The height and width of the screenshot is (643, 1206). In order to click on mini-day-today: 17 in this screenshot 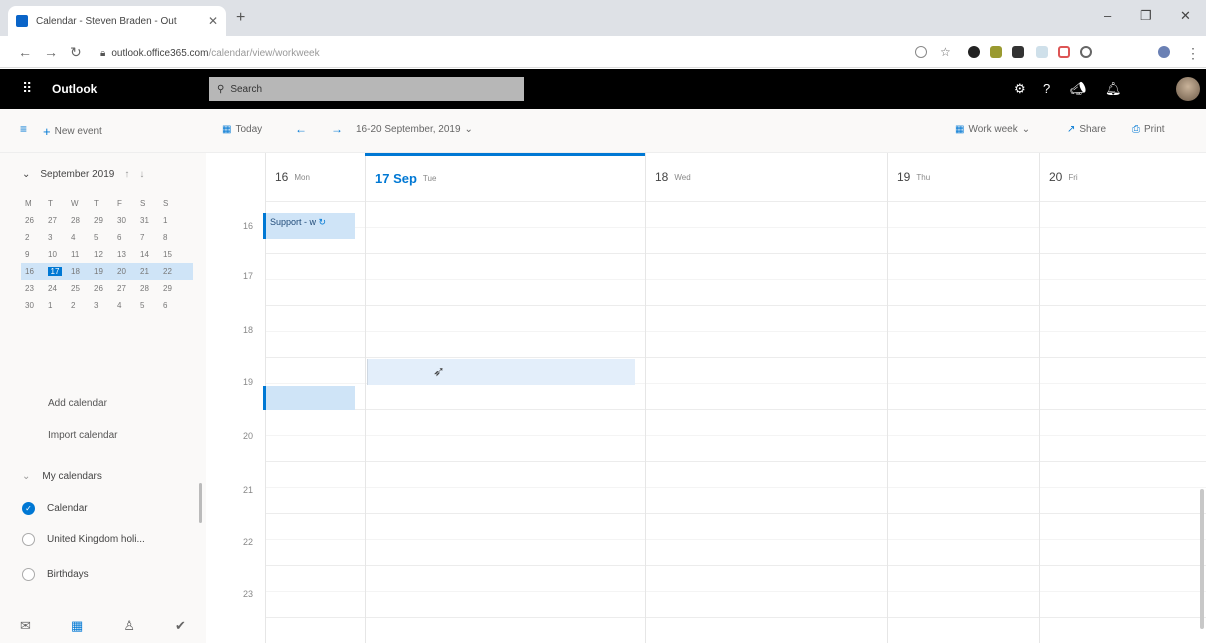, I will do `click(55, 271)`.